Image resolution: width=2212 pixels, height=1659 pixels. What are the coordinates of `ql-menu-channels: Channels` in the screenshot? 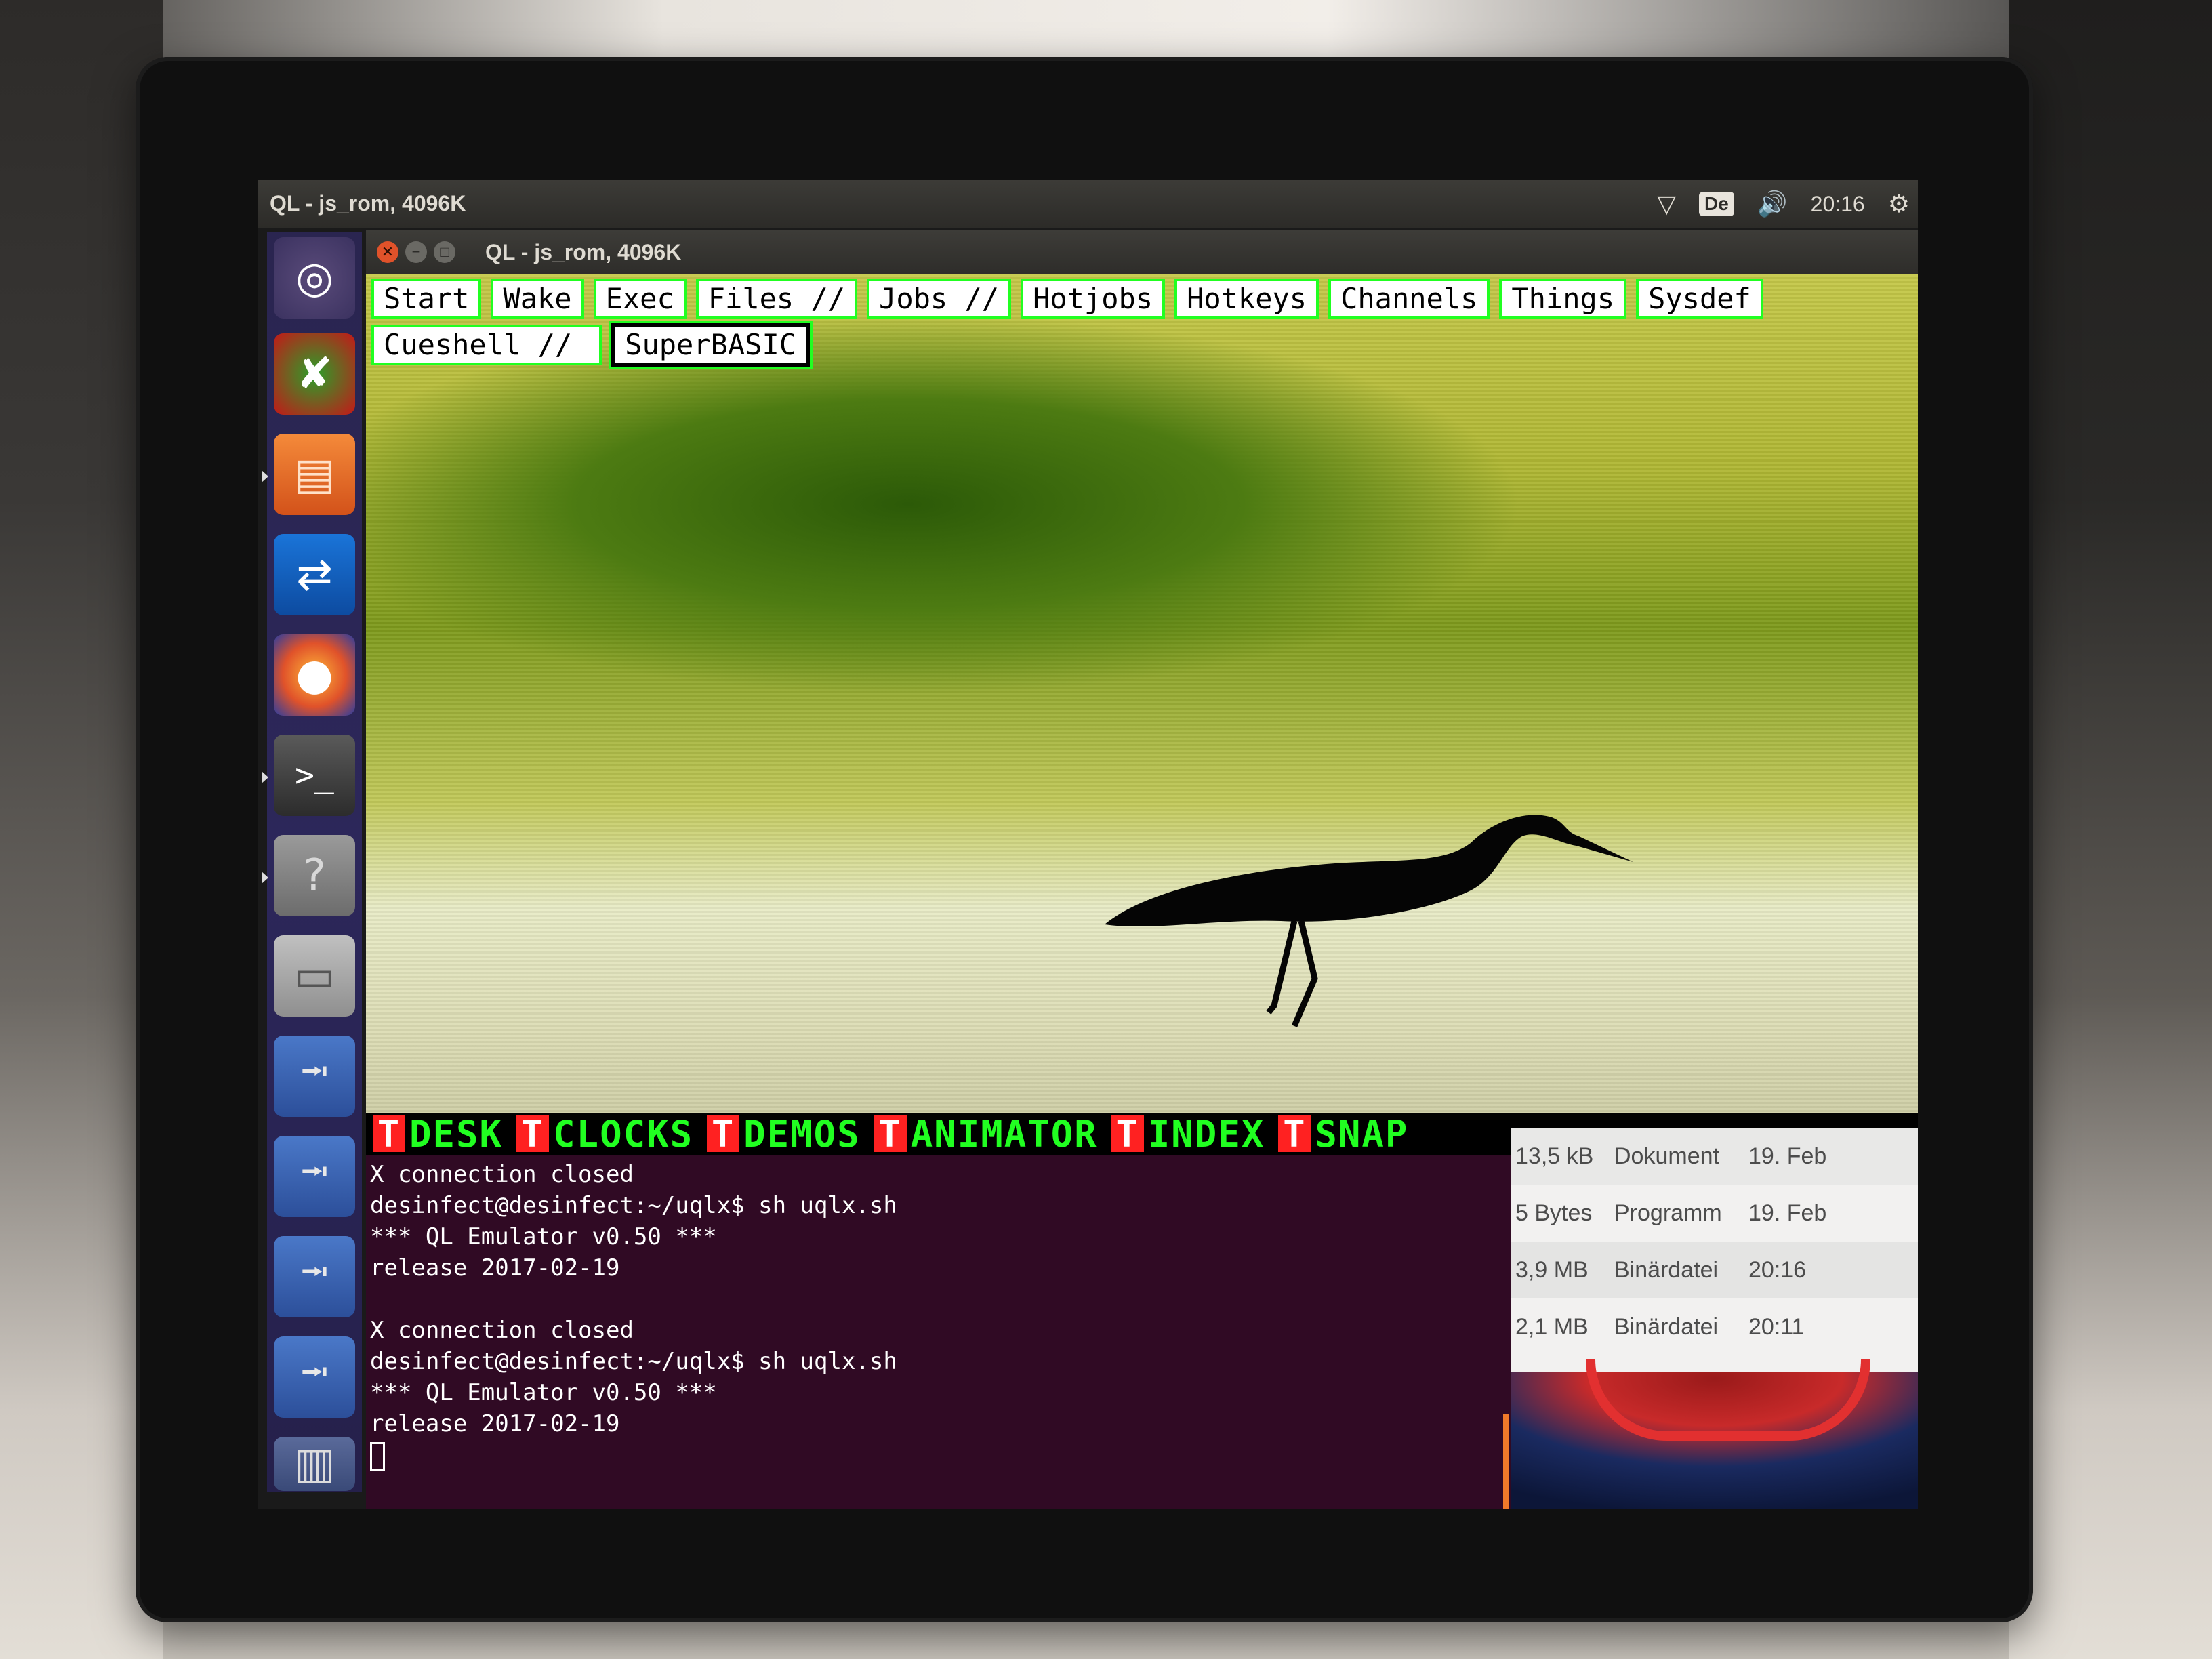 It's located at (1409, 299).